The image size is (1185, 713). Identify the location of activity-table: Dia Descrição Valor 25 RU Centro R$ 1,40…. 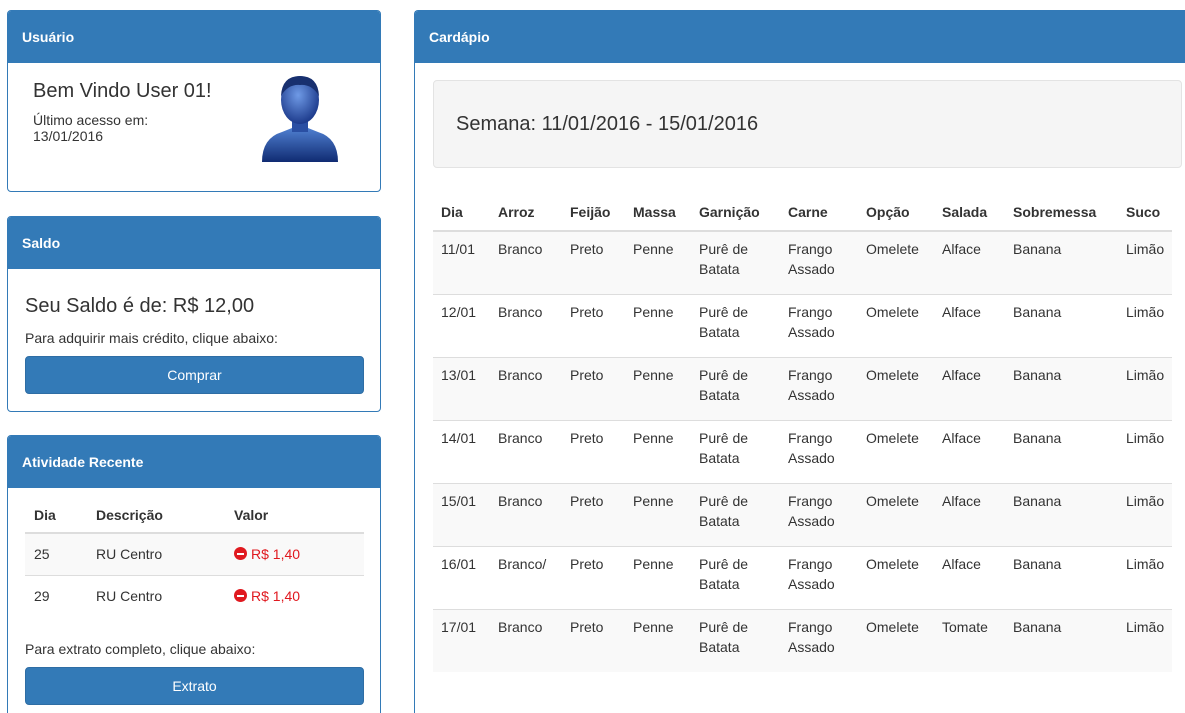
(194, 557).